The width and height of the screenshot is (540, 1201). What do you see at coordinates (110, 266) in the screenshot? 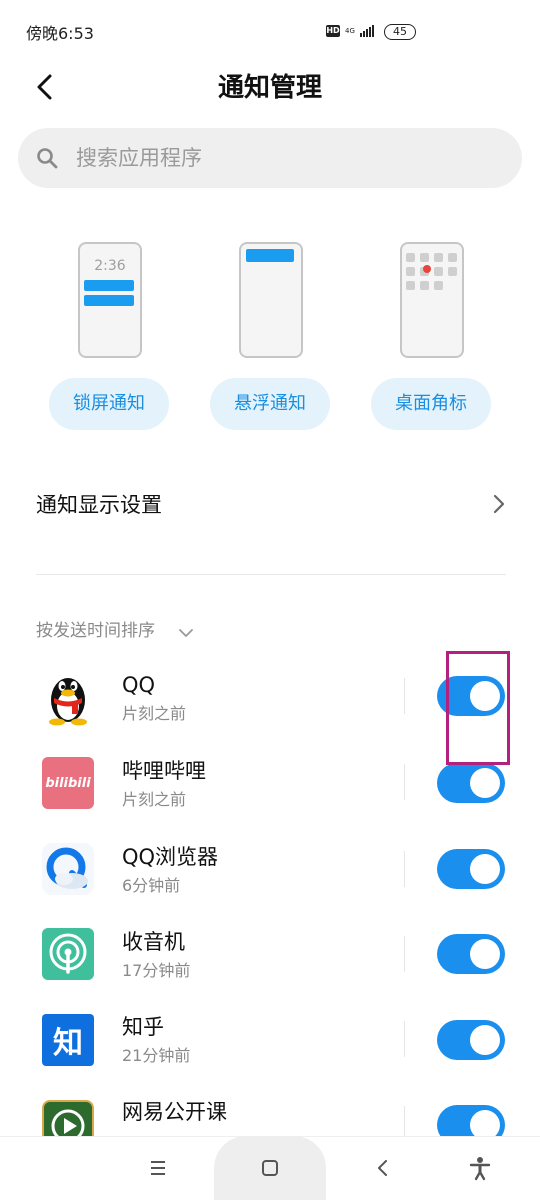
I see `lockscreen-preview-time: 2:36` at bounding box center [110, 266].